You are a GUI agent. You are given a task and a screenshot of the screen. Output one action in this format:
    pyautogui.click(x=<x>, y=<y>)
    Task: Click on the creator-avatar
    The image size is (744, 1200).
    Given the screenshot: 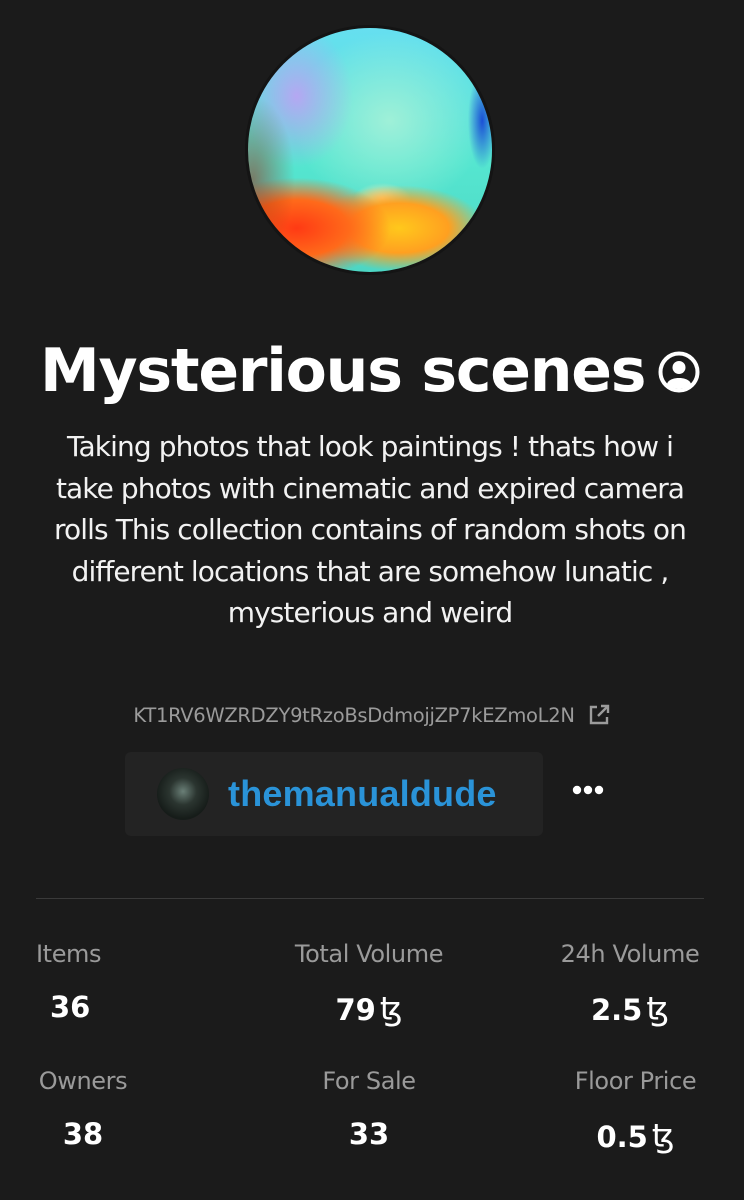 What is the action you would take?
    pyautogui.click(x=183, y=794)
    